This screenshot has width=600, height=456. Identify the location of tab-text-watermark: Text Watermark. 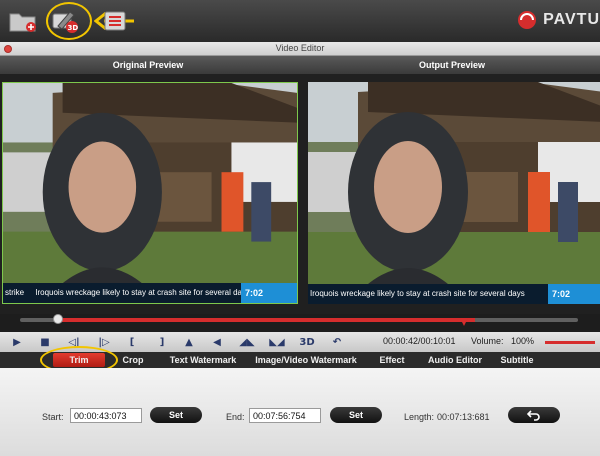
(203, 360).